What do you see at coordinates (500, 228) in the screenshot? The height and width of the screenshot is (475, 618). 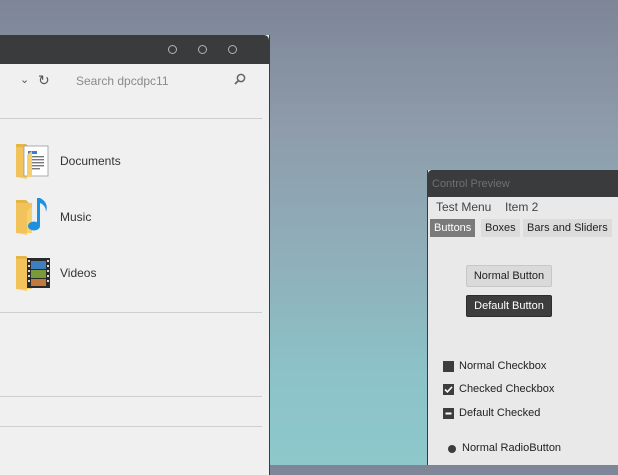 I see `tab-boxes: Boxes` at bounding box center [500, 228].